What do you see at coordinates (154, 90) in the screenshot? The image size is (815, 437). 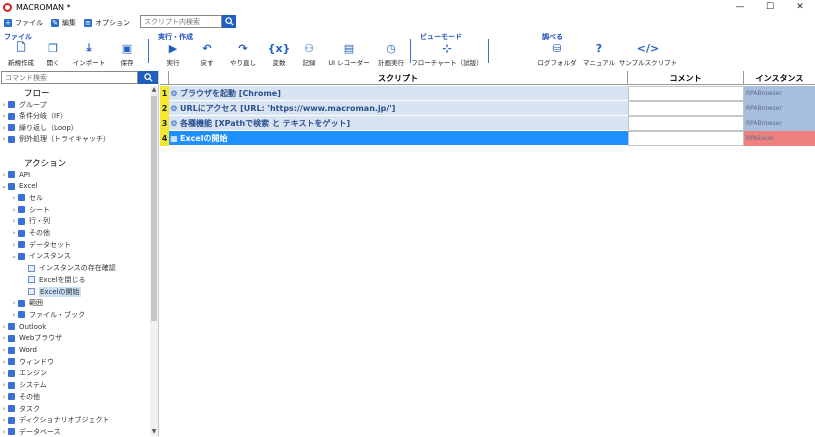 I see `scroll-up-icon: ▲` at bounding box center [154, 90].